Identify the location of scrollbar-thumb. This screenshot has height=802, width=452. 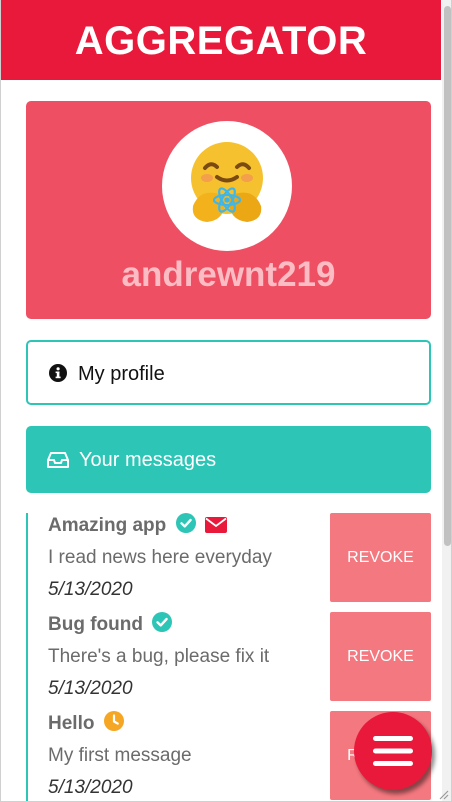
(447, 276).